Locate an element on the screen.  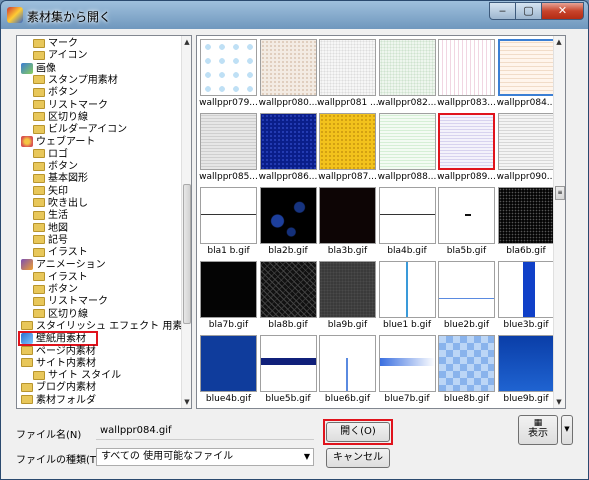
thumbnail-item: blue8b.gif is located at coordinates (466, 370).